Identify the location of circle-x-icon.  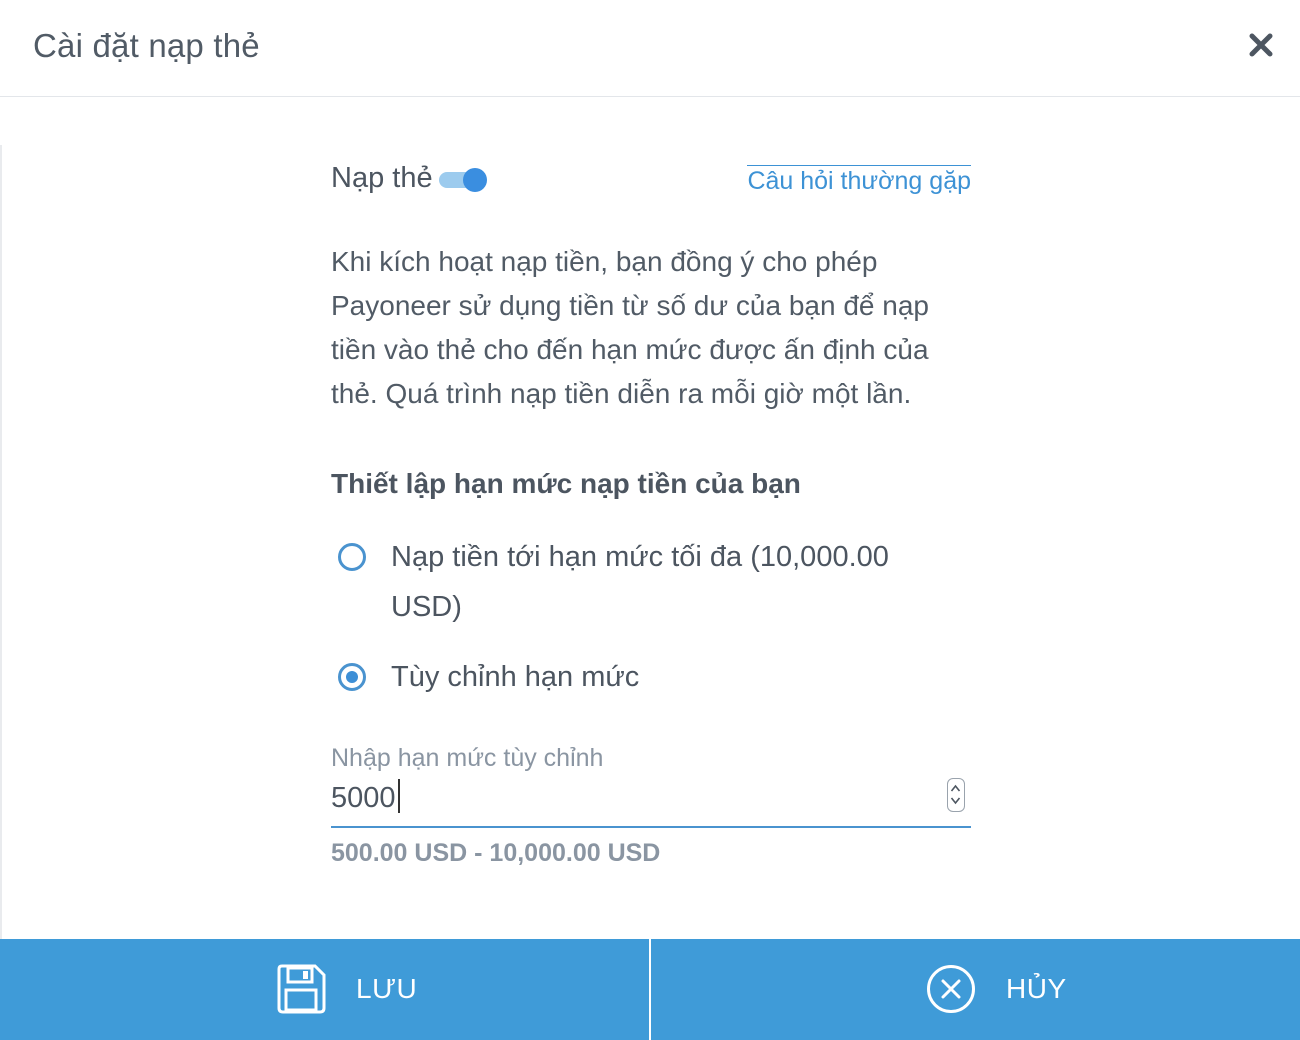
(951, 989).